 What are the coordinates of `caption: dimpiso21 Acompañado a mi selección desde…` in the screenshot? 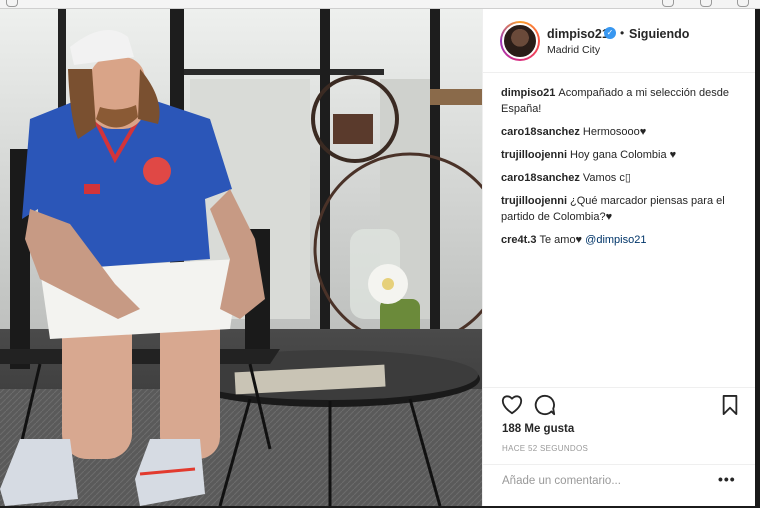 It's located at (621, 101).